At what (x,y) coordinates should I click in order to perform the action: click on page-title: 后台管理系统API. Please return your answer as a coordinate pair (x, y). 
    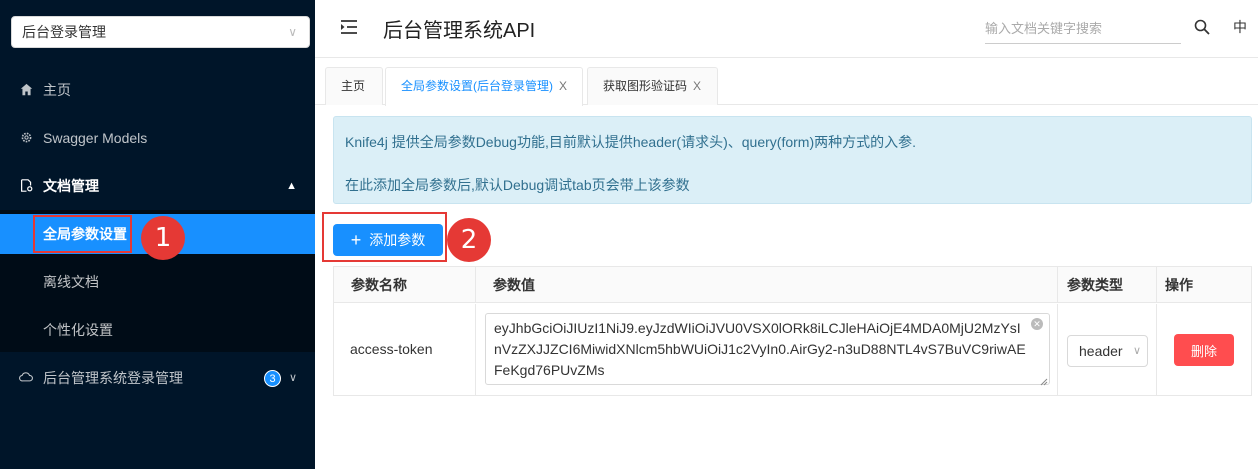
    Looking at the image, I should click on (459, 31).